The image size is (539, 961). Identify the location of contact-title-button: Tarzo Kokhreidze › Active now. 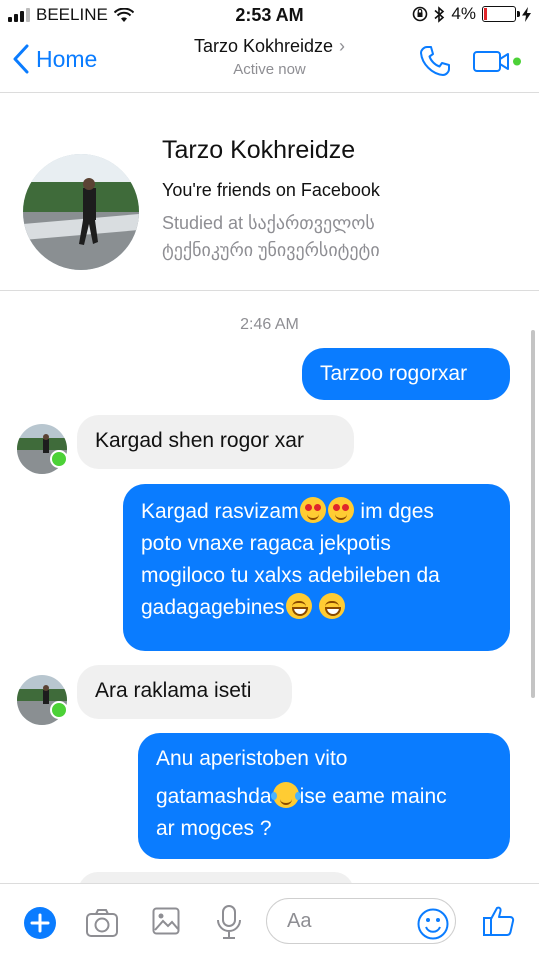
(269, 57).